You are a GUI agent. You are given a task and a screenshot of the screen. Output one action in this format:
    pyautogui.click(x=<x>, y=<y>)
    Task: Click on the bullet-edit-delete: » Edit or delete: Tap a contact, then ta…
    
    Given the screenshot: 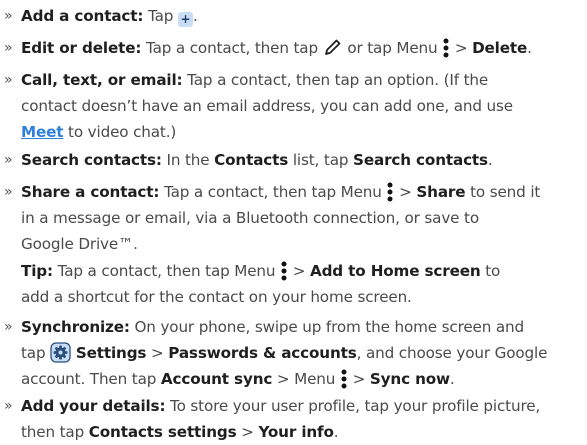 What is the action you would take?
    pyautogui.click(x=293, y=48)
    